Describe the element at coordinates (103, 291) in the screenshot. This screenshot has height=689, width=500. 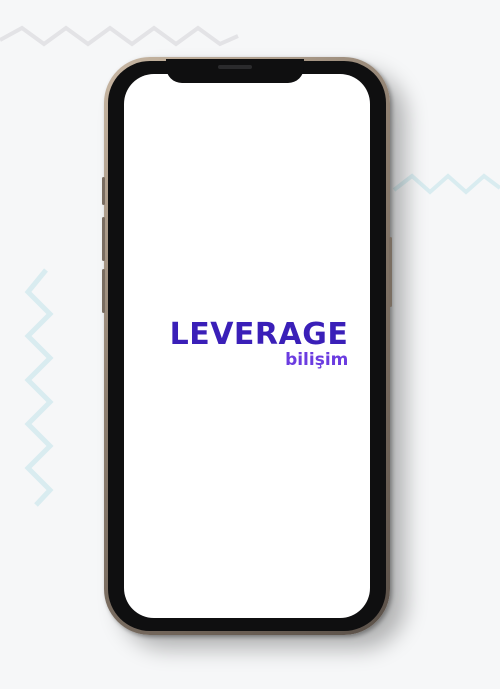
I see `phone-volume-down-button` at that location.